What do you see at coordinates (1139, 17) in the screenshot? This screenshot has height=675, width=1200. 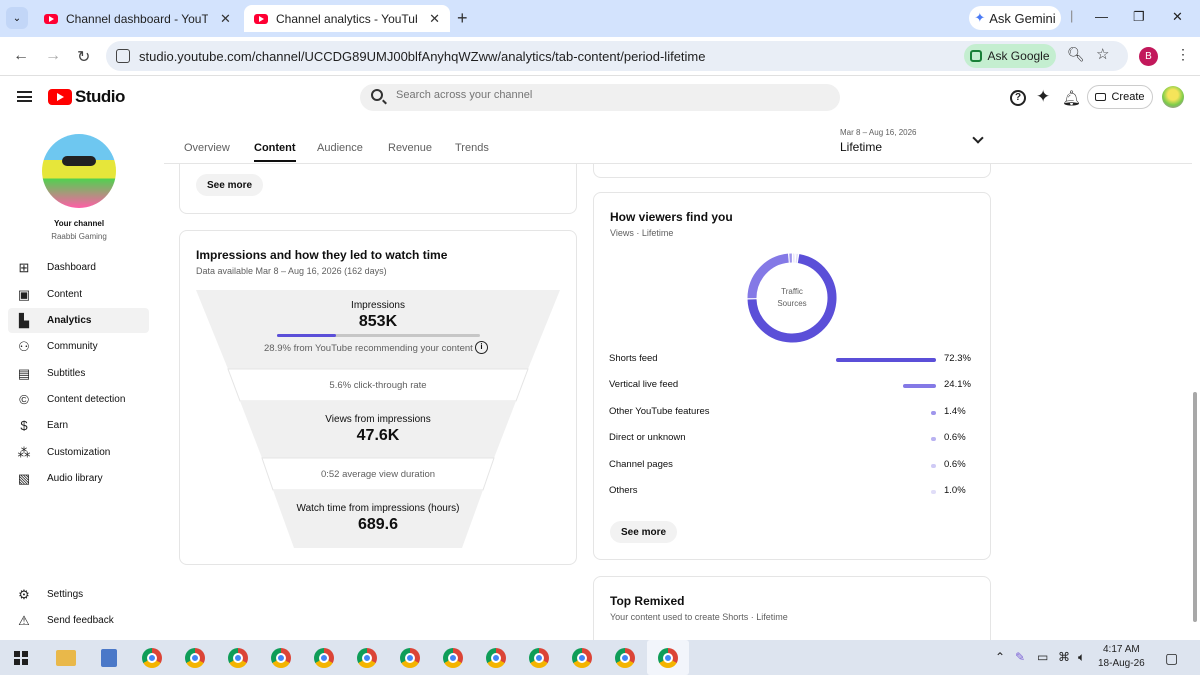 I see `restore-icon: ❐` at bounding box center [1139, 17].